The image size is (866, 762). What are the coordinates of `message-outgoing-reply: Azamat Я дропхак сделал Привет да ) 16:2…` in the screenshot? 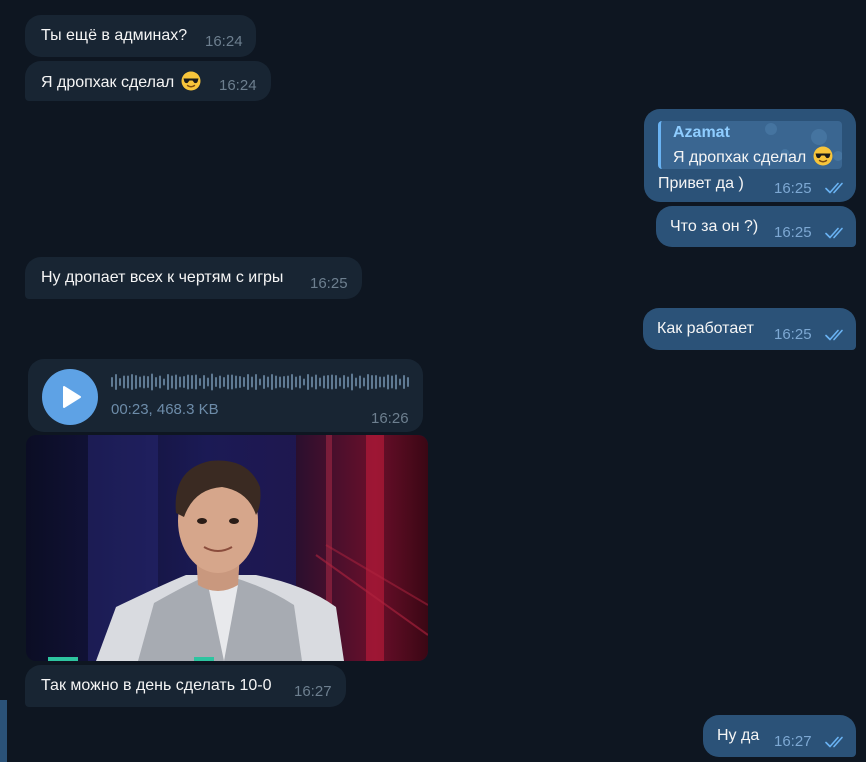 It's located at (750, 155).